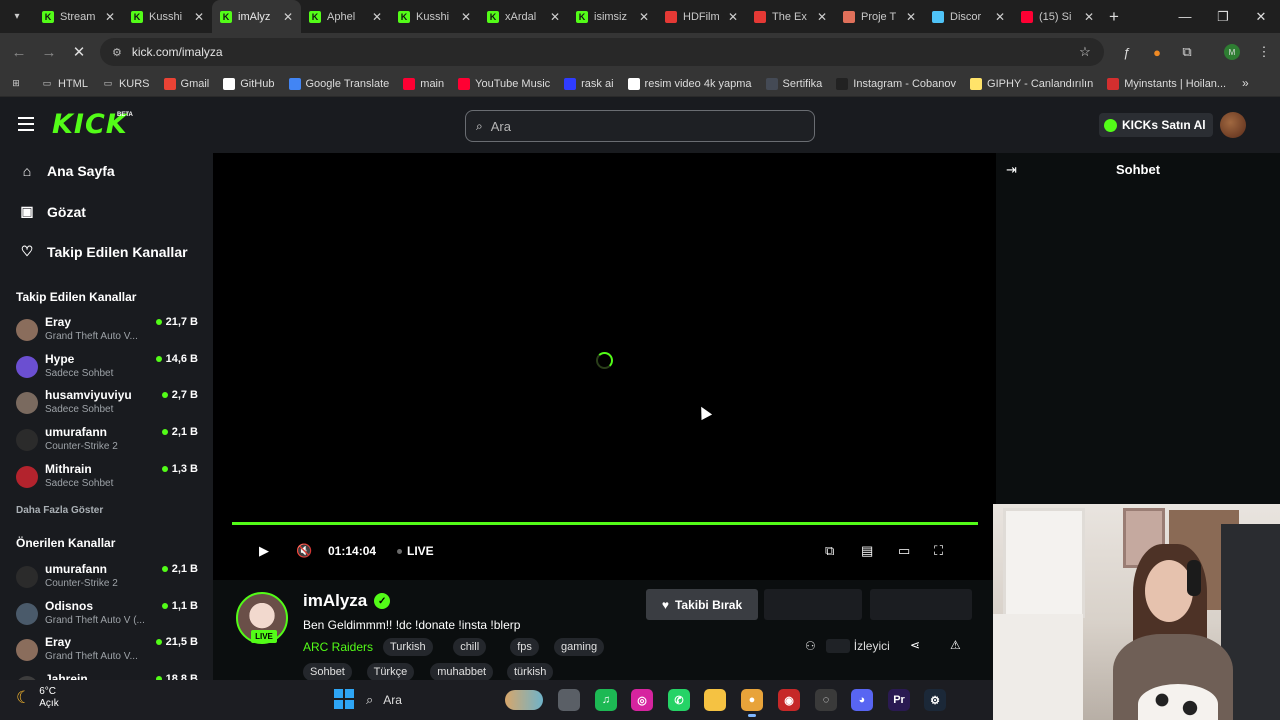 This screenshot has width=1280, height=720. What do you see at coordinates (423, 83) in the screenshot?
I see `bookmark-item: main` at bounding box center [423, 83].